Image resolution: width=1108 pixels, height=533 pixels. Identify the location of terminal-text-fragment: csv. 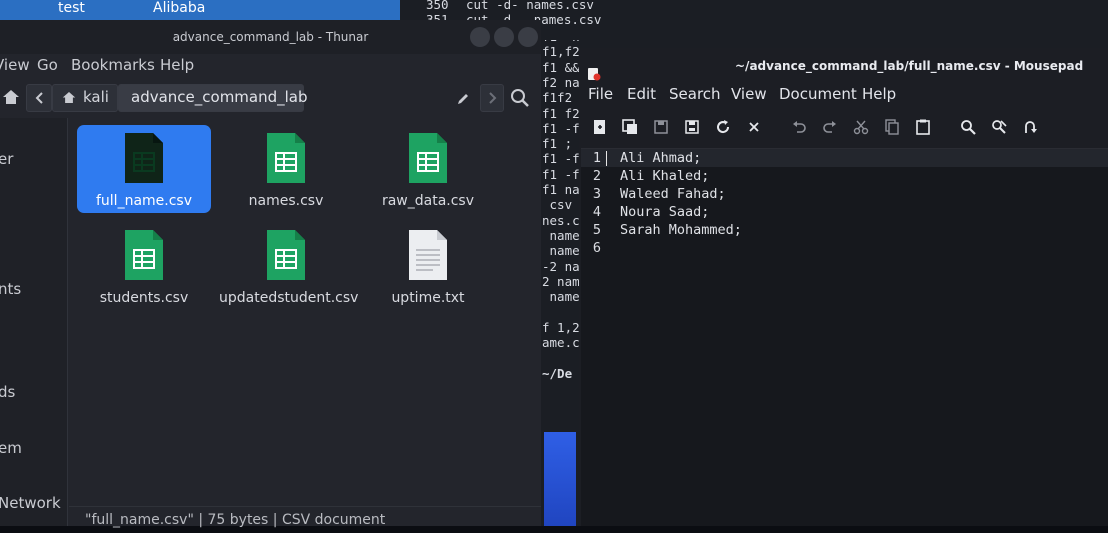
(557, 205).